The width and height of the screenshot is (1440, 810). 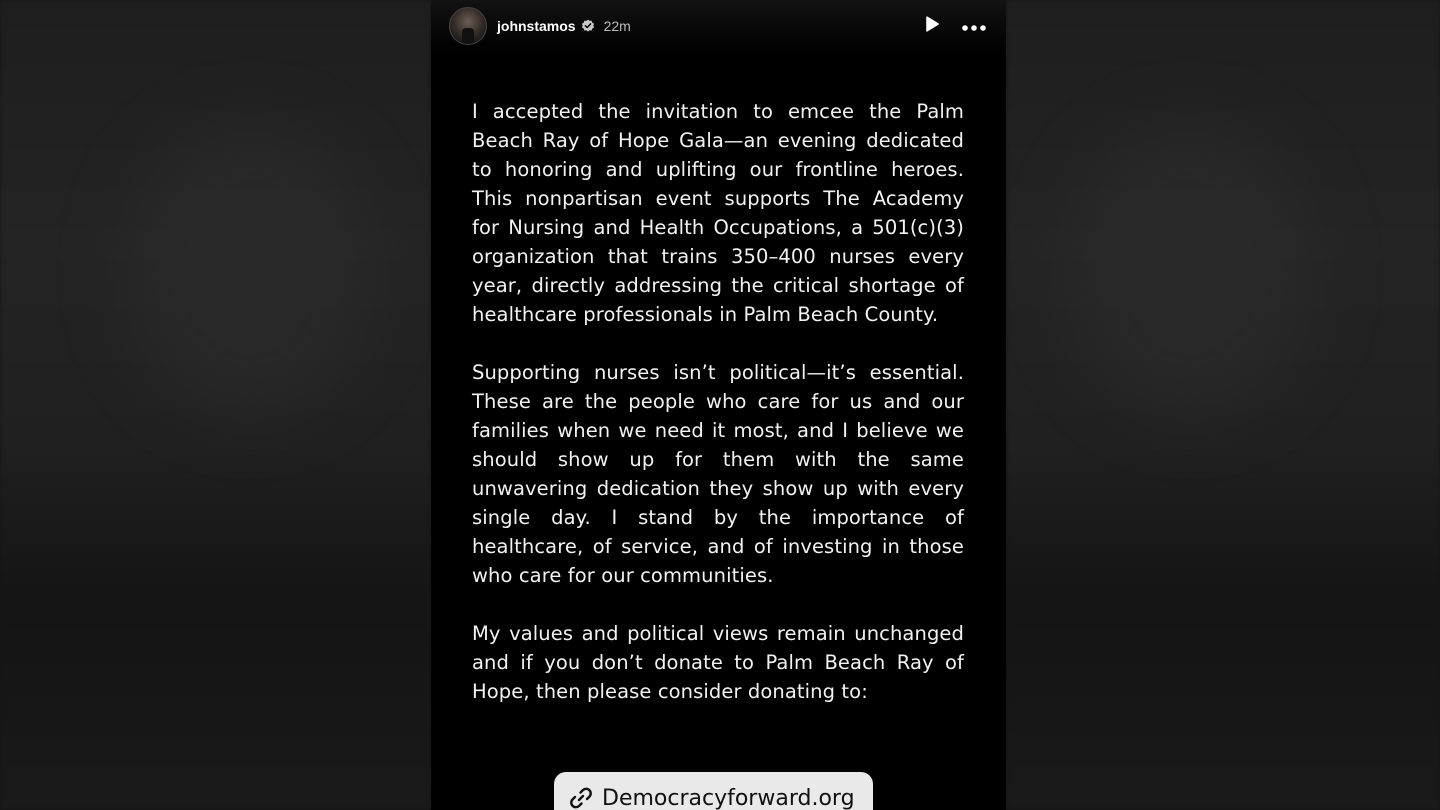 I want to click on verified-badge-icon, so click(x=588, y=26).